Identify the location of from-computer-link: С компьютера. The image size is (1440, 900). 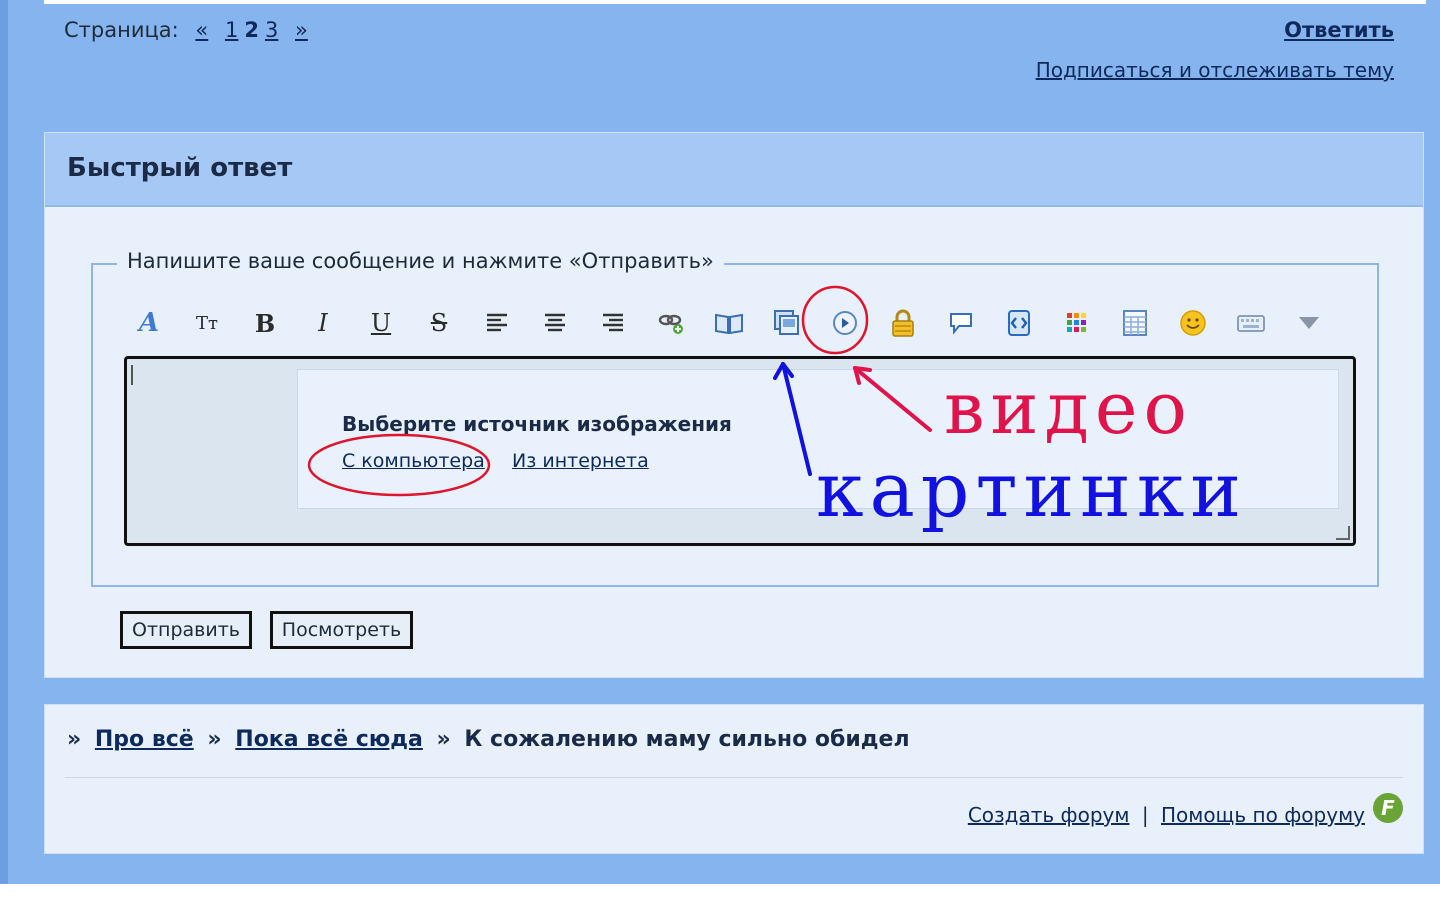
(413, 461).